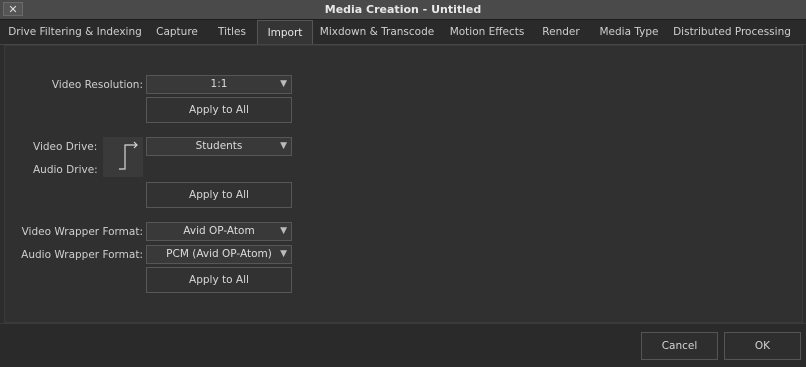 This screenshot has width=806, height=367. What do you see at coordinates (377, 32) in the screenshot?
I see `tab-mixdown-transcode: Mixdown & Transcode` at bounding box center [377, 32].